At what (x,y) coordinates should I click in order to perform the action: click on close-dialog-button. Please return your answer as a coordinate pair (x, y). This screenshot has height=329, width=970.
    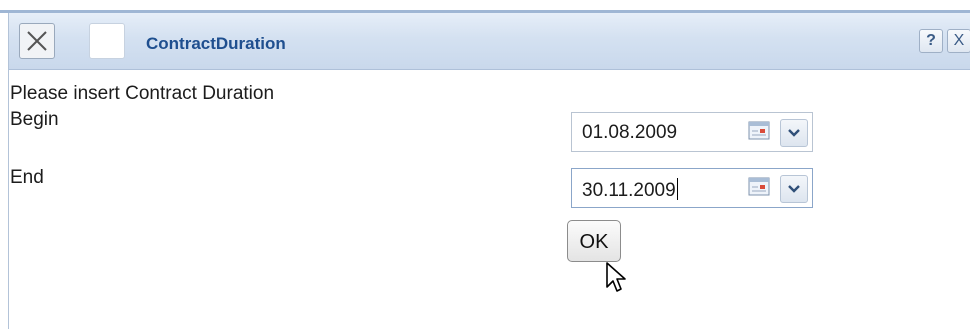
    Looking at the image, I should click on (37, 41).